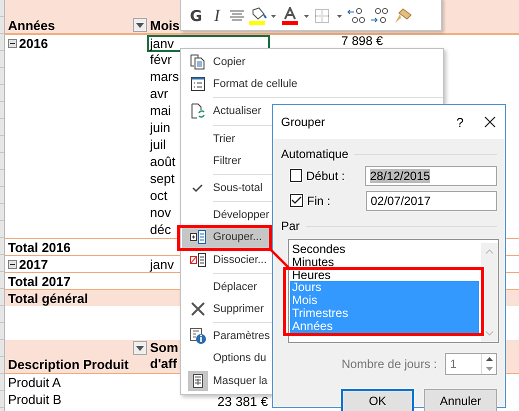 This screenshot has height=411, width=519. I want to click on cell-text: mai, so click(160, 110).